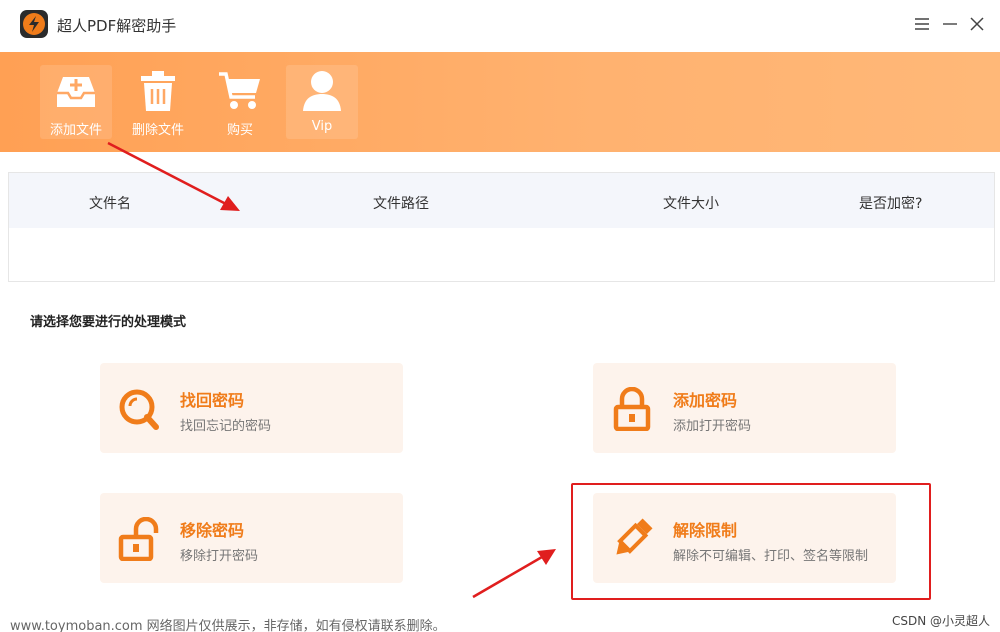 The width and height of the screenshot is (1000, 632). Describe the element at coordinates (691, 203) in the screenshot. I see `column-filesize: 文件大小` at that location.